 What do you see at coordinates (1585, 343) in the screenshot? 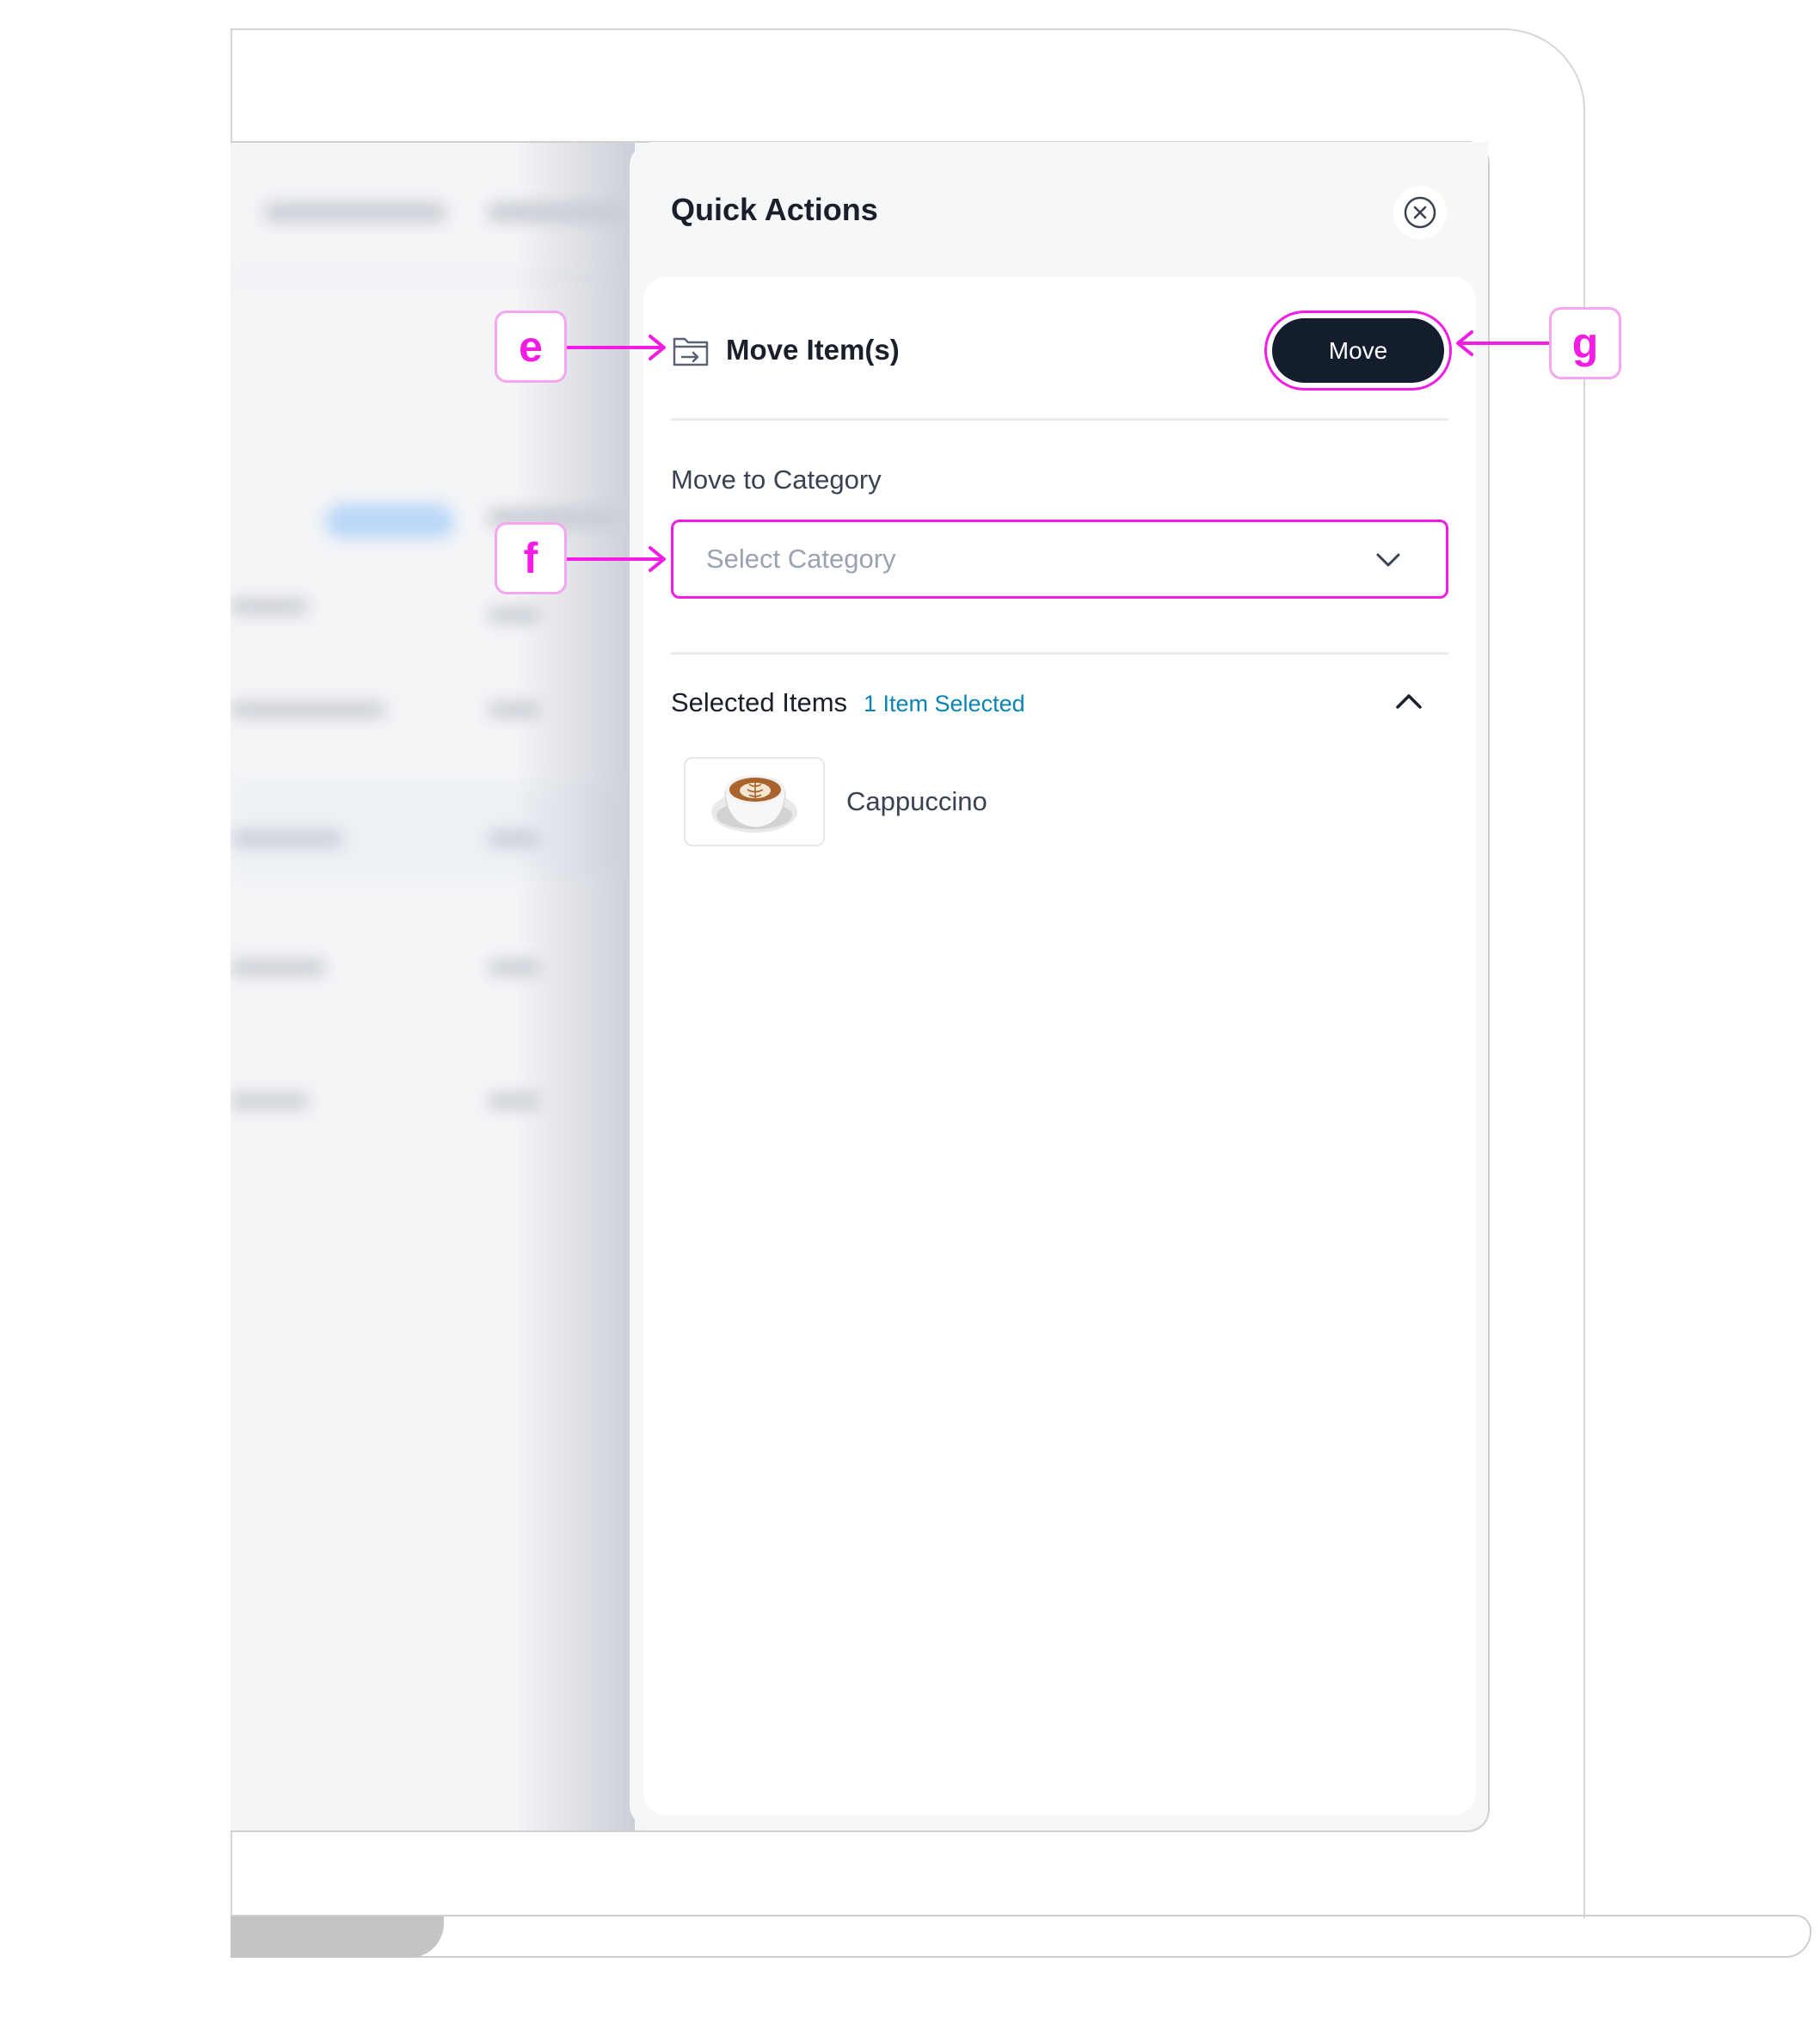
I see `annotation-label-g: g` at bounding box center [1585, 343].